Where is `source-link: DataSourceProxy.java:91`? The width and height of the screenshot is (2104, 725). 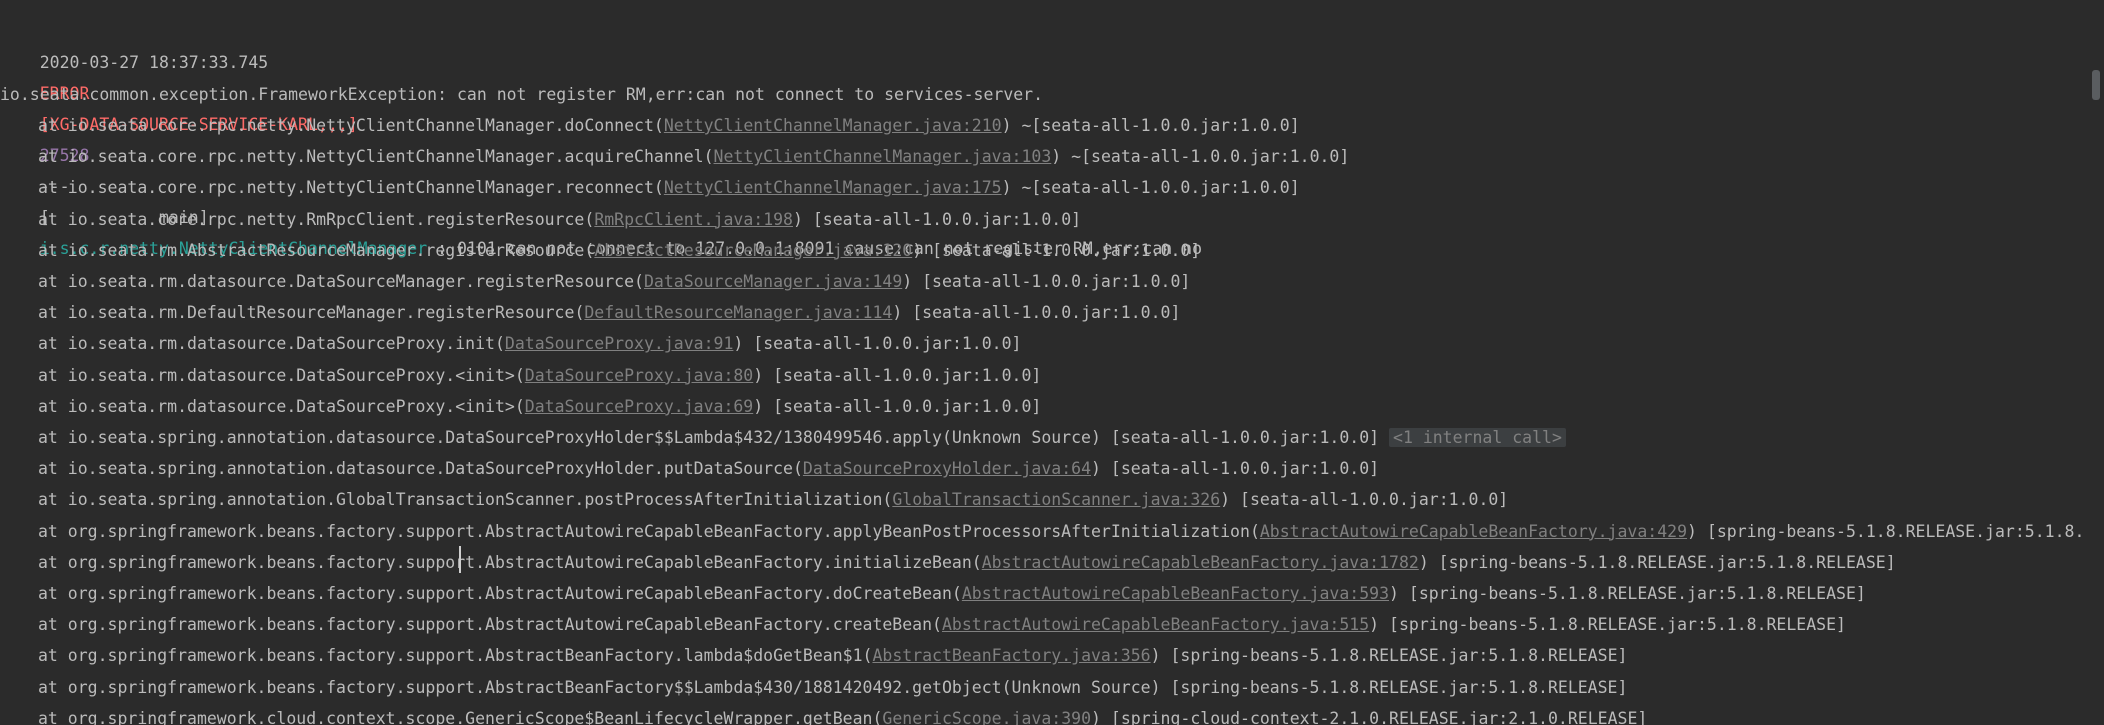
source-link: DataSourceProxy.java:91 is located at coordinates (619, 343).